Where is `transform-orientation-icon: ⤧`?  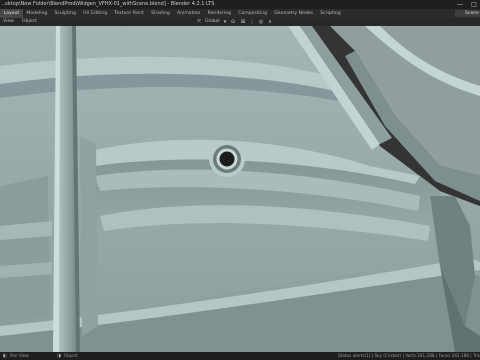 transform-orientation-icon: ⤧ is located at coordinates (198, 22).